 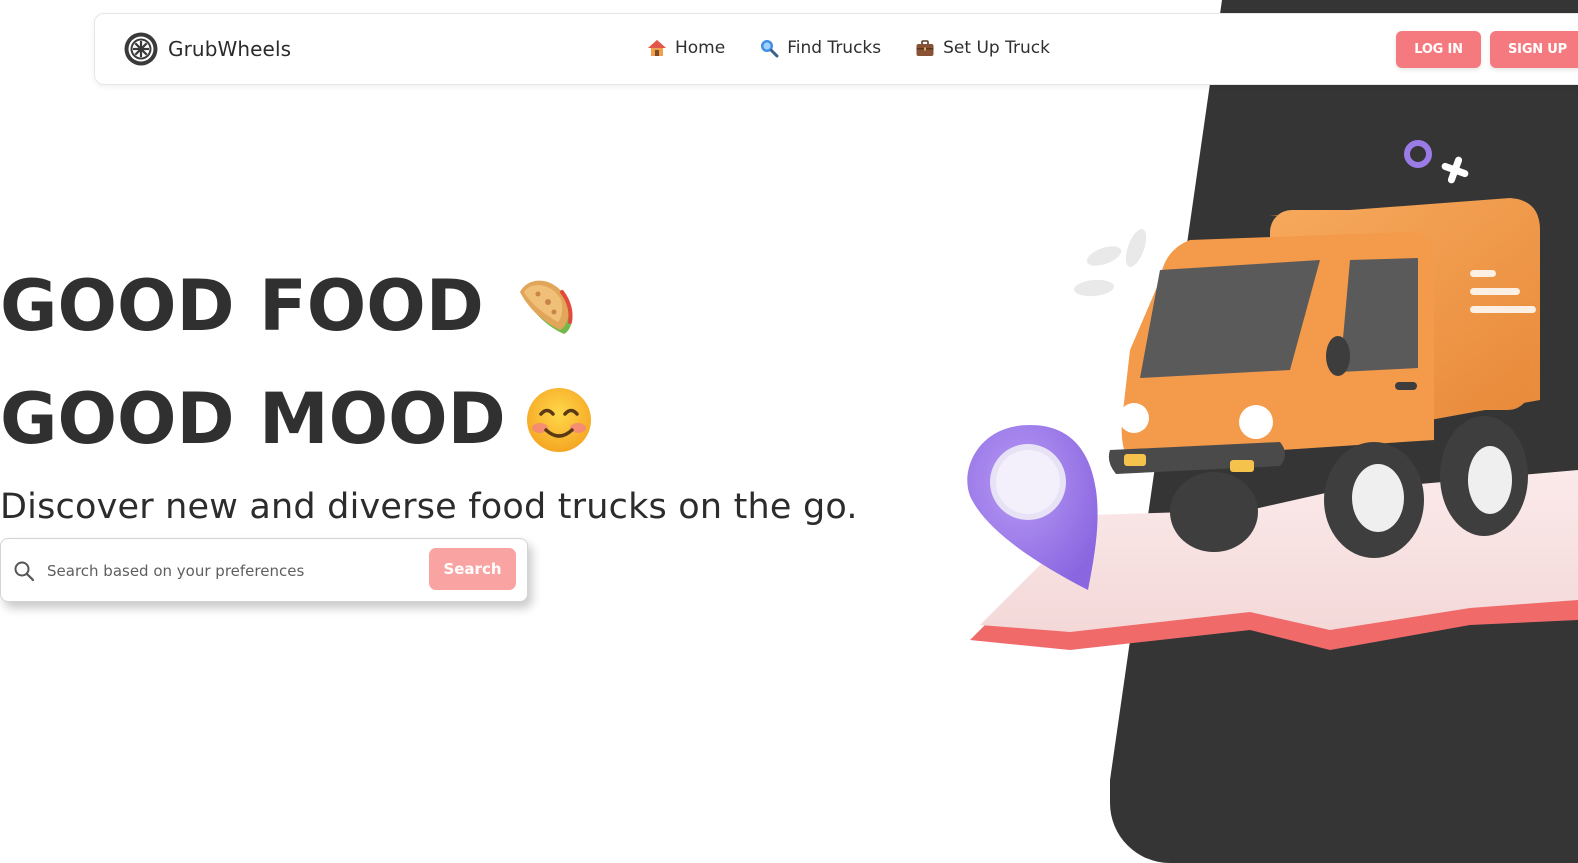 I want to click on nav-link-set-up-truck: Set Up Truck, so click(x=982, y=48).